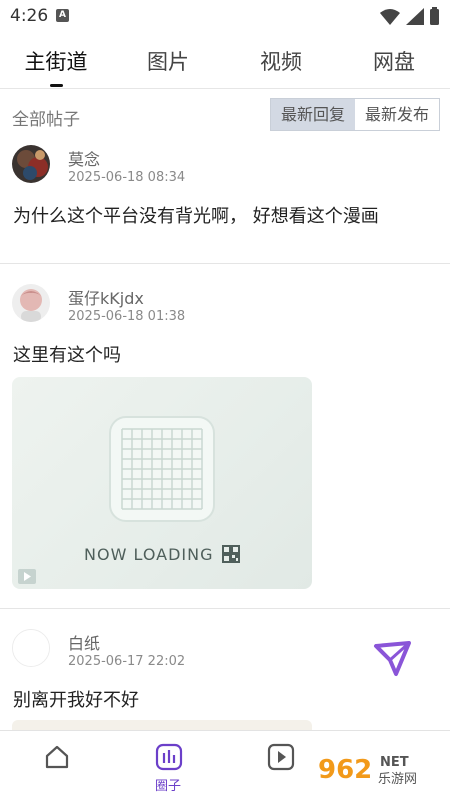  I want to click on tab-pictures: 图片, so click(168, 61).